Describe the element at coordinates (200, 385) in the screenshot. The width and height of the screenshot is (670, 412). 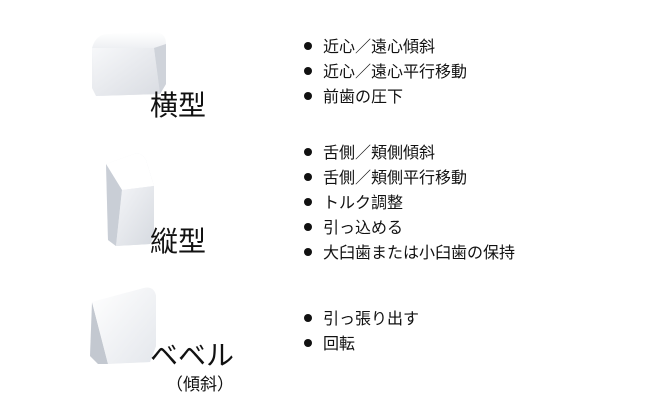
I see `type-sublabel-bevel: （傾斜）` at that location.